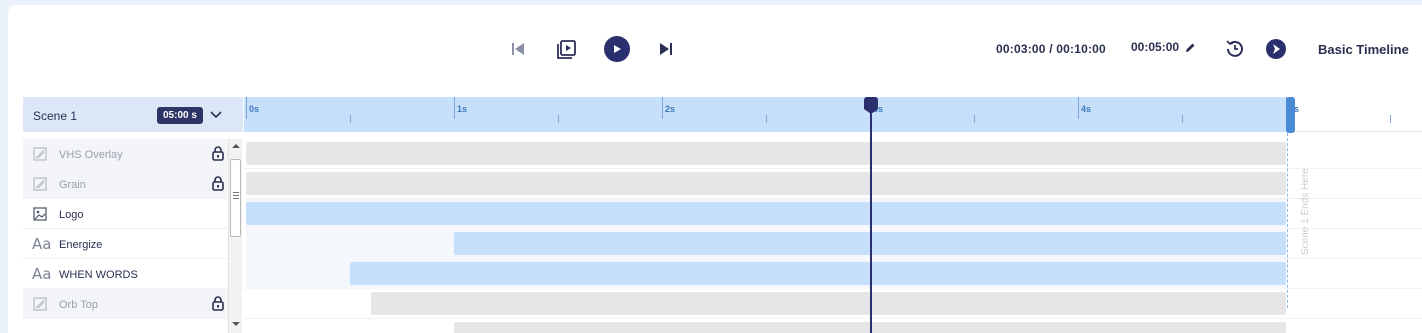  I want to click on ruler-tick-label: 1s, so click(462, 109).